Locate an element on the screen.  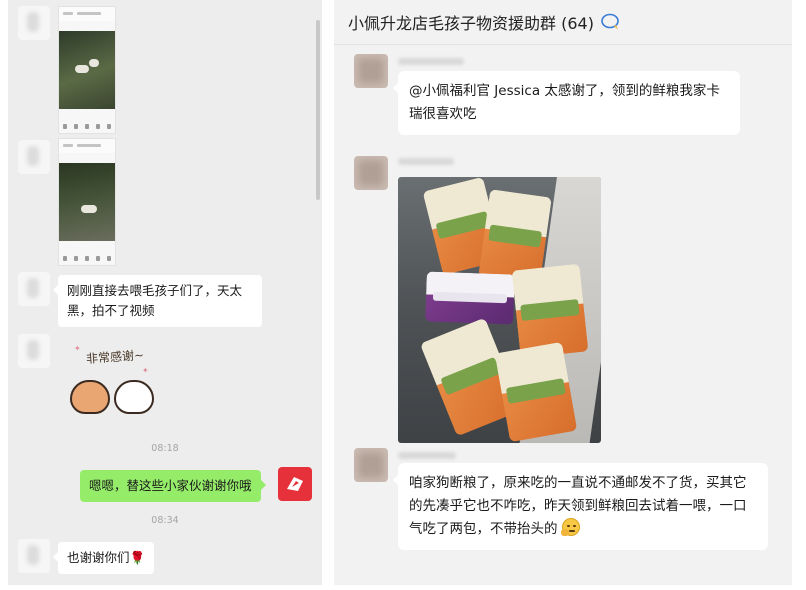
thank-you-sticker: ✦ 非常感谢~ ✦ is located at coordinates (118, 383).